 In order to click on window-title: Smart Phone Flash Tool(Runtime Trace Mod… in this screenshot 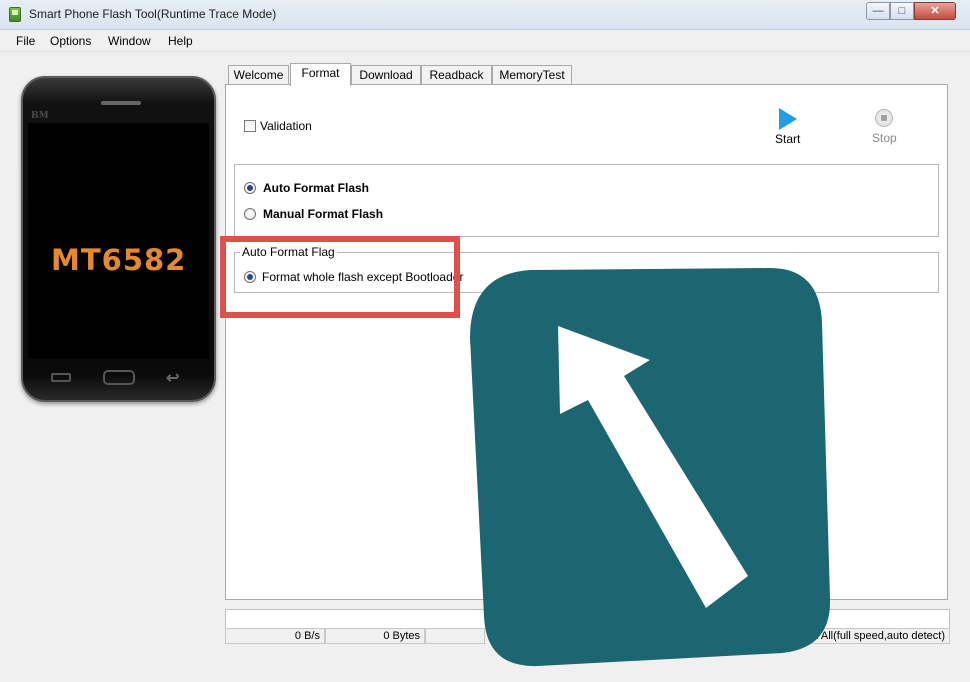, I will do `click(153, 14)`.